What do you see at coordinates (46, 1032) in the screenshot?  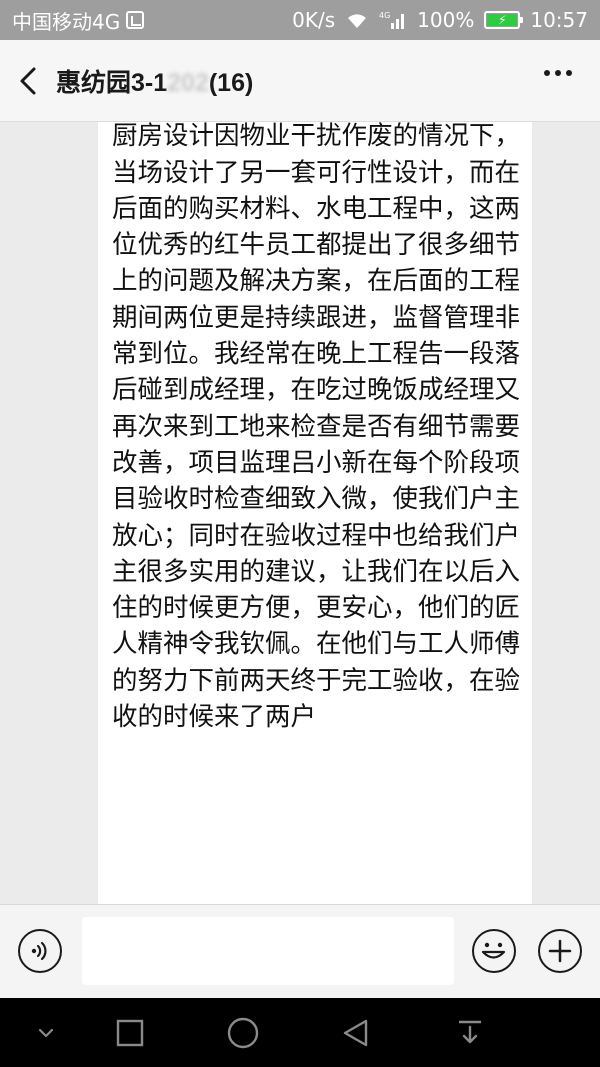 I see `chevron-down-icon` at bounding box center [46, 1032].